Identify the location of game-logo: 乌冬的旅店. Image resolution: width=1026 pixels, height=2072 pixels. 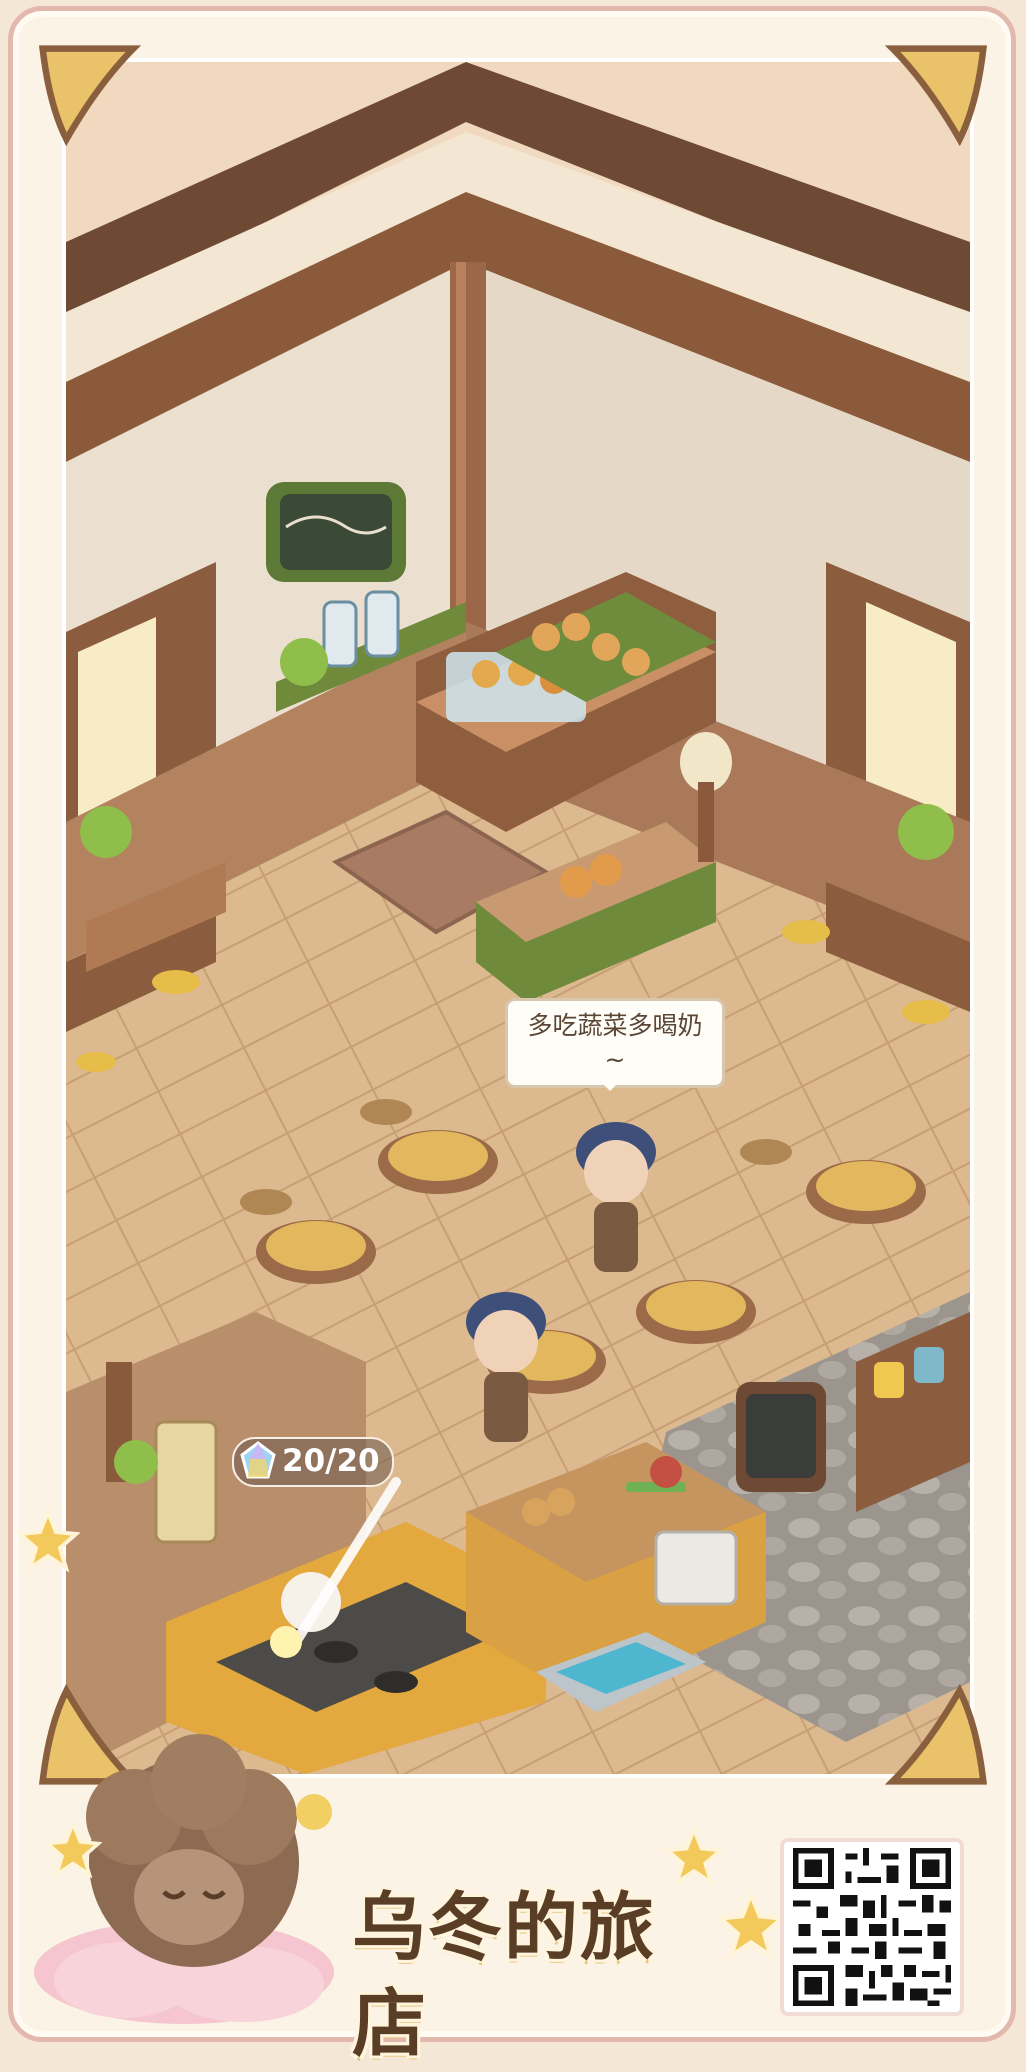
(504, 1976).